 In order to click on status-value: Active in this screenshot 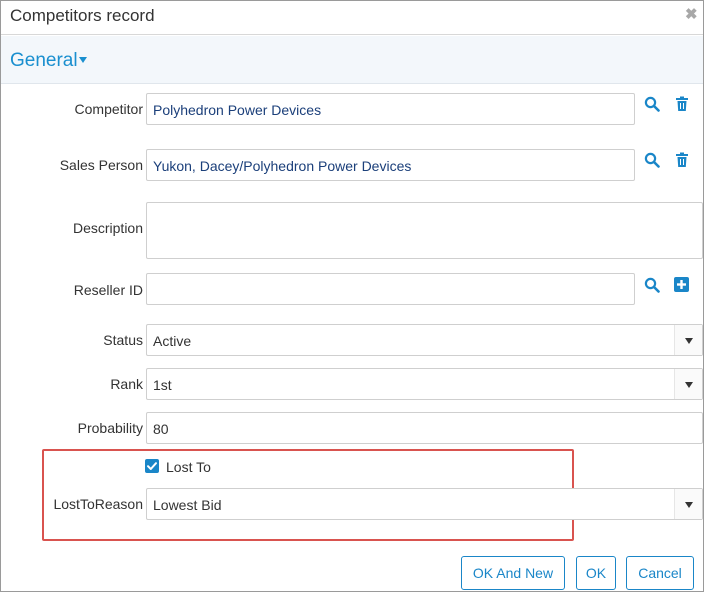, I will do `click(172, 341)`.